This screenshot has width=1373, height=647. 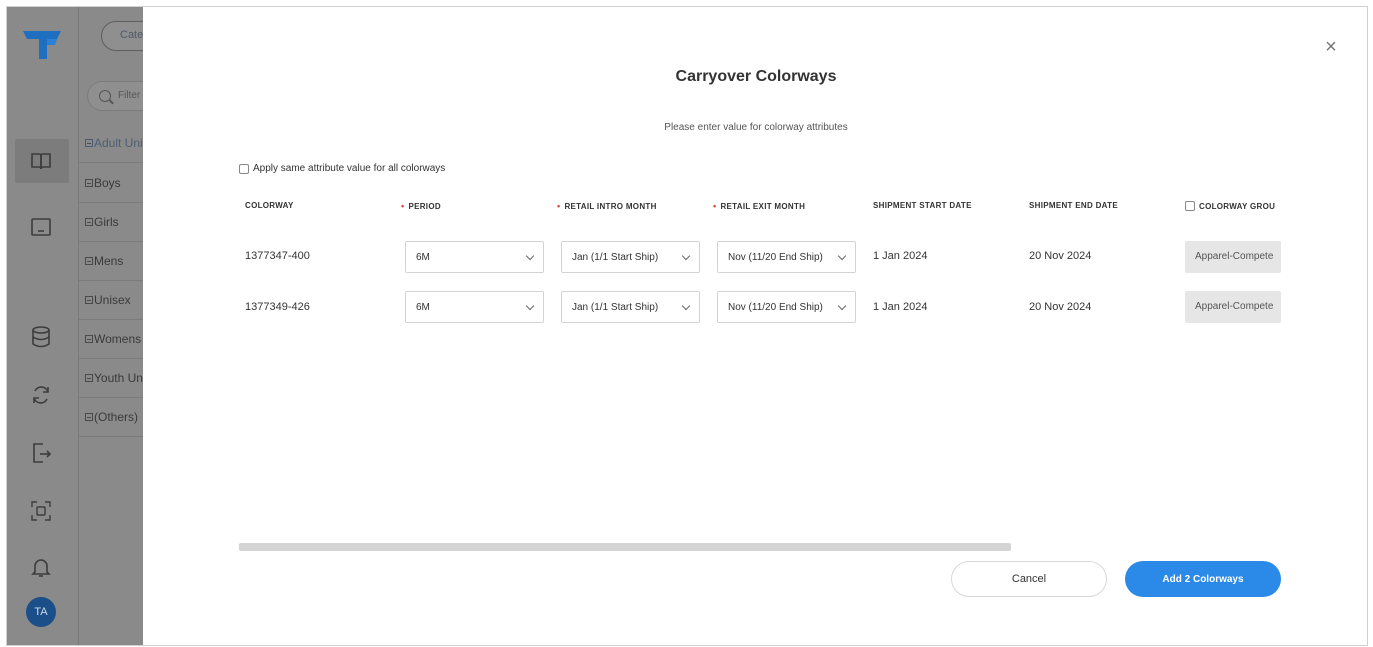 I want to click on book-icon, so click(x=41, y=161).